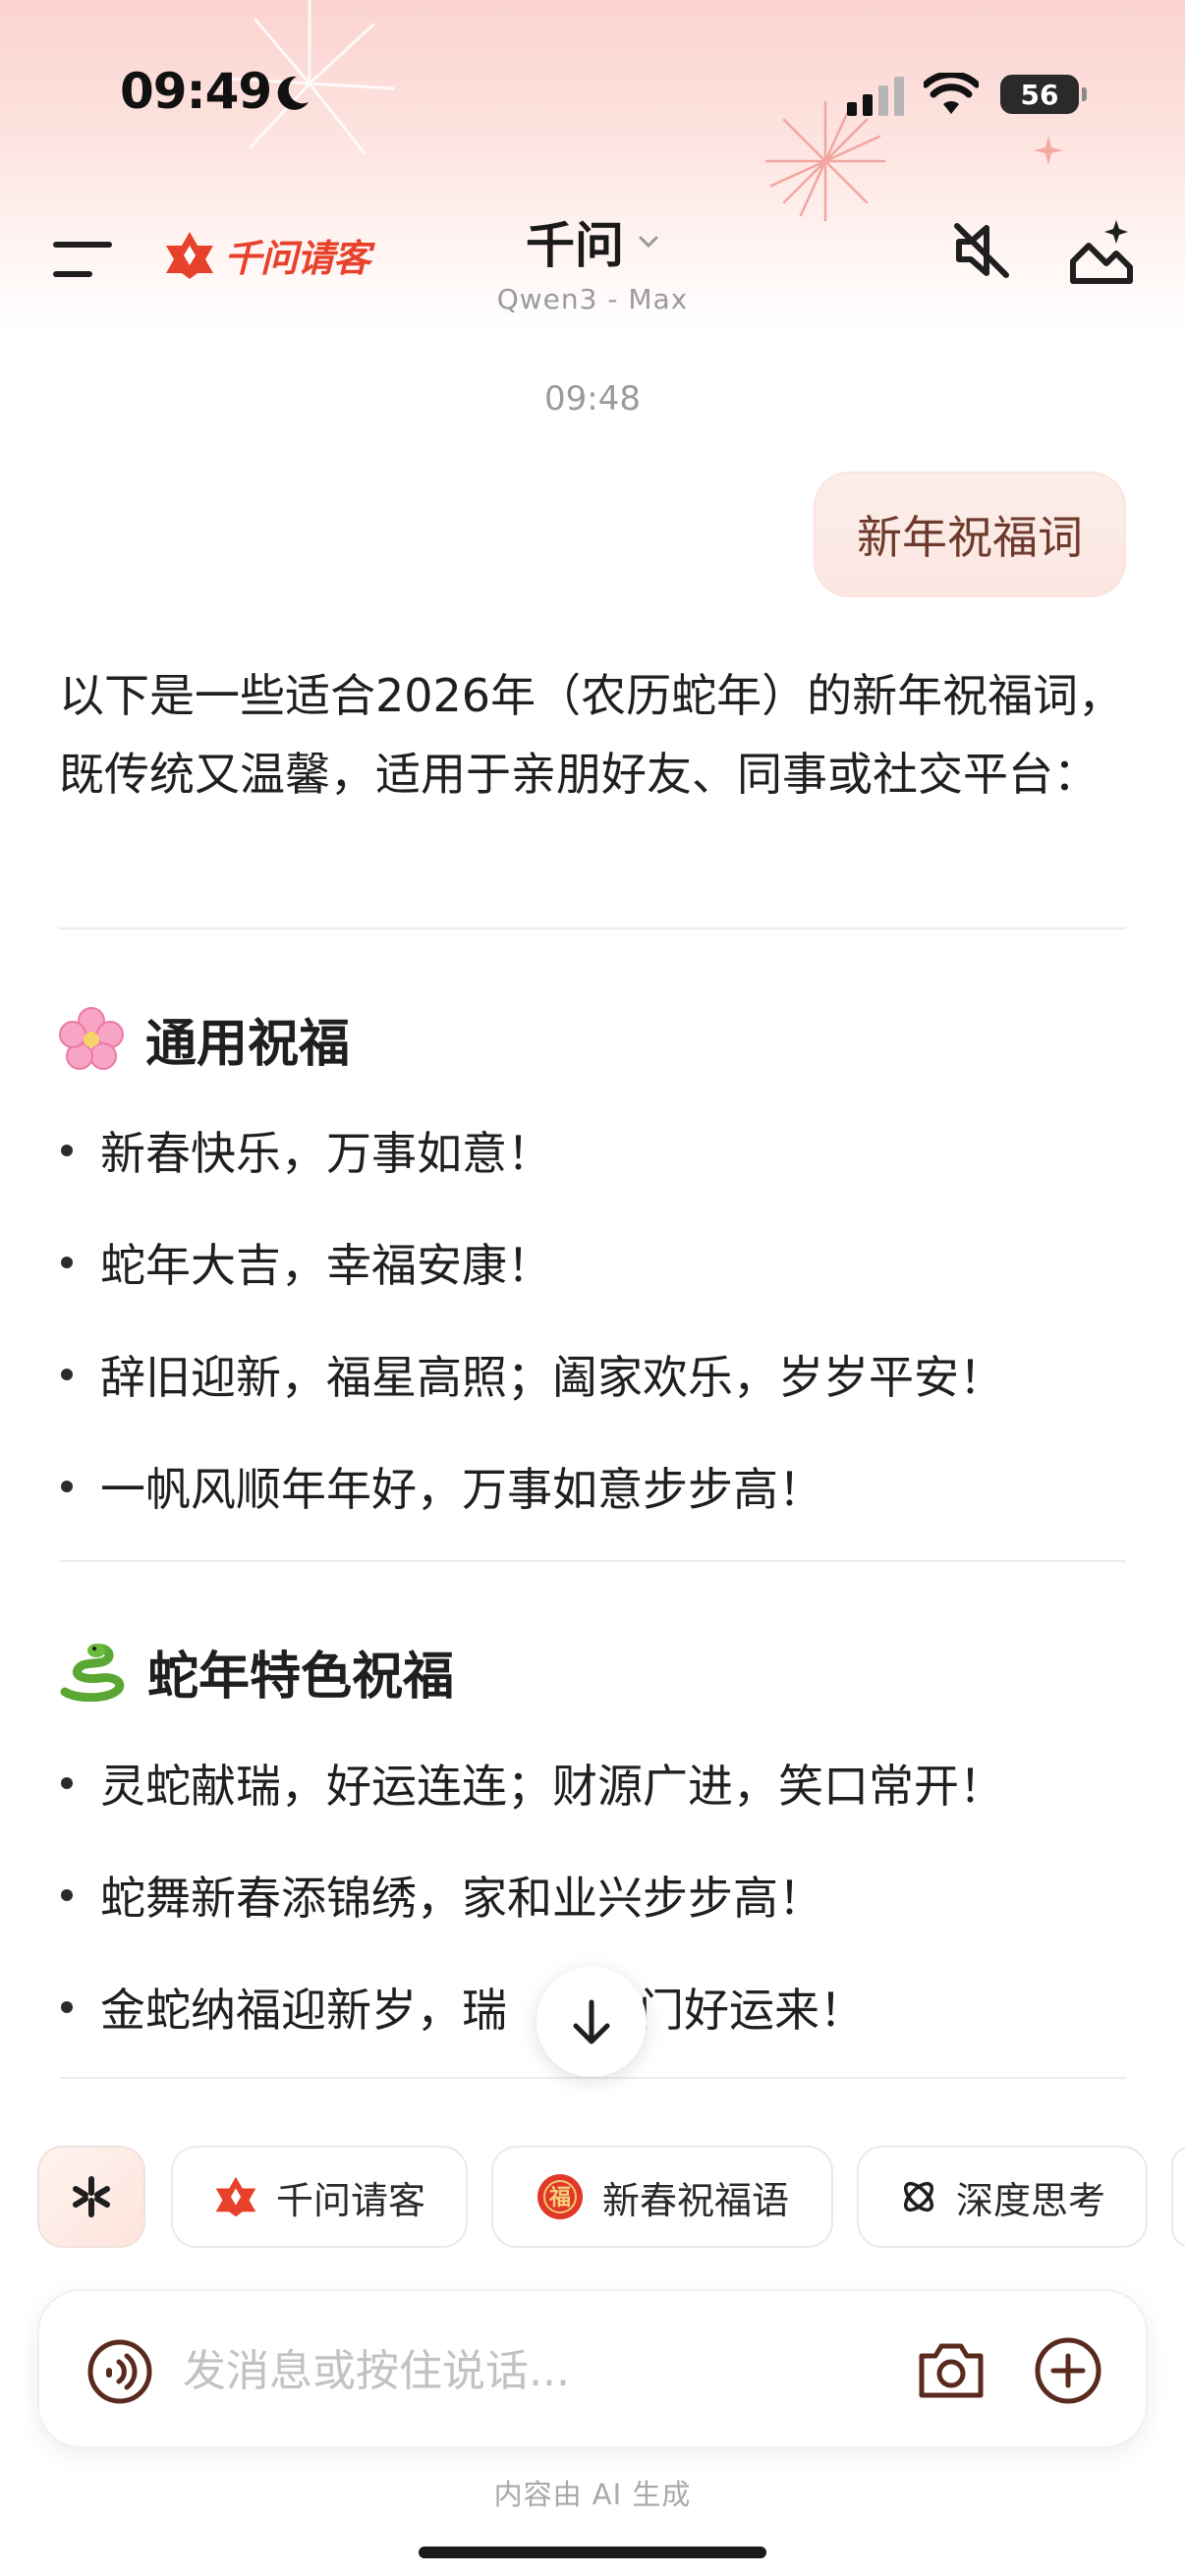  I want to click on list-item-text: 门好运来！, so click(752, 2010).